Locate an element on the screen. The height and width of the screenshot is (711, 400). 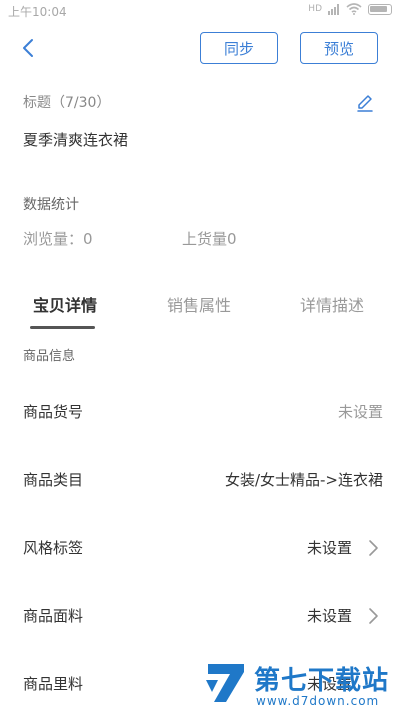
status-icons: HD is located at coordinates (350, 9).